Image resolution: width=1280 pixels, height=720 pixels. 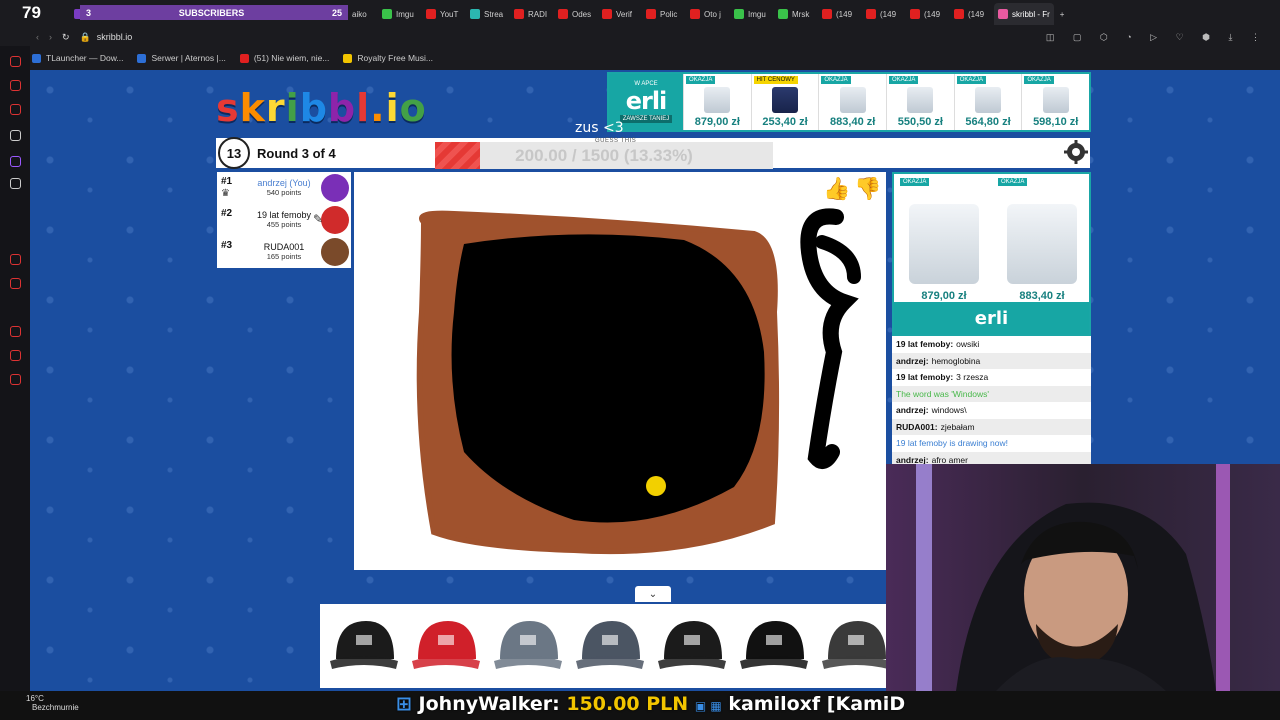 What do you see at coordinates (292, 108) in the screenshot?
I see `logo-letter: i` at bounding box center [292, 108].